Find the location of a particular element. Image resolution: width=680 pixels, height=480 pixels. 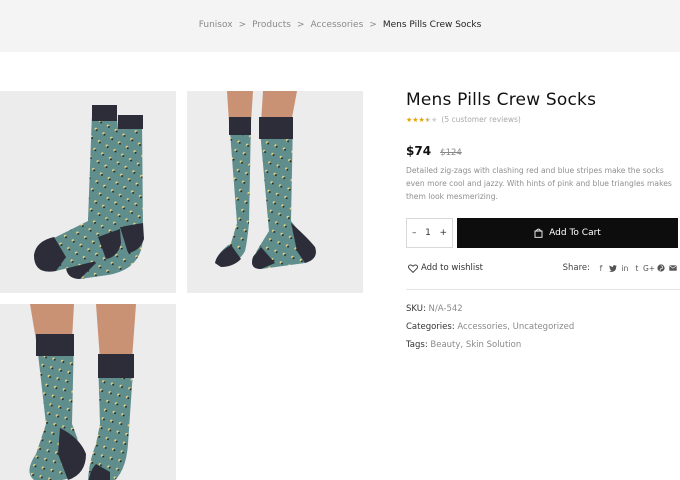

socks-closeup-illustration is located at coordinates (82, 392).